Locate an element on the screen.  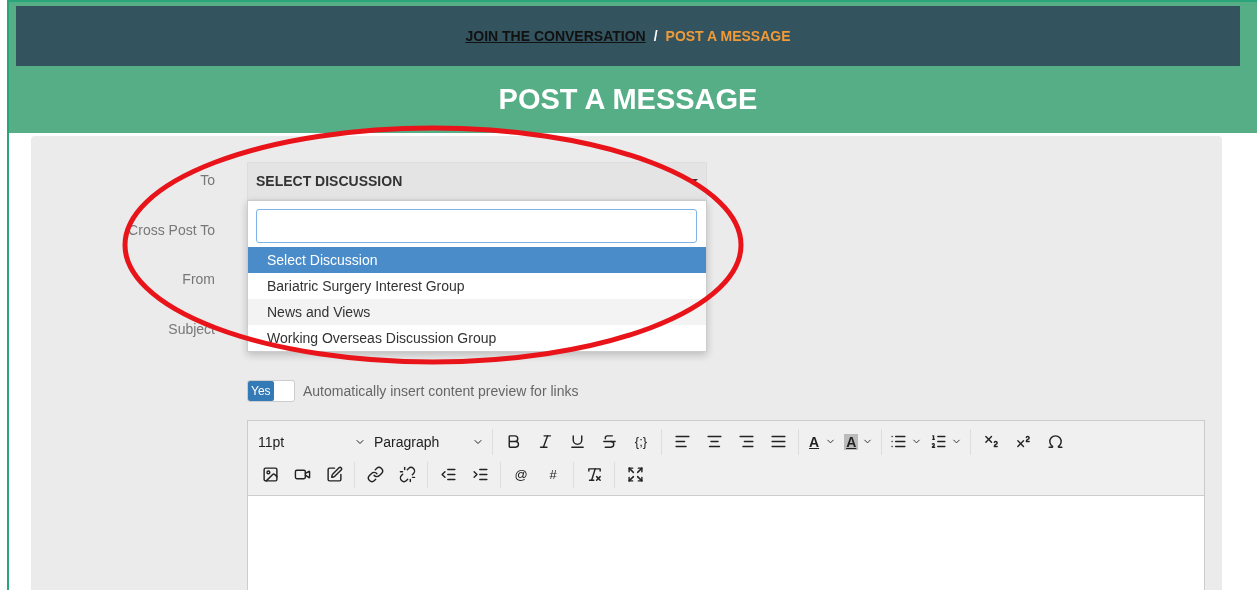
superscript-icon is located at coordinates (1023, 441).